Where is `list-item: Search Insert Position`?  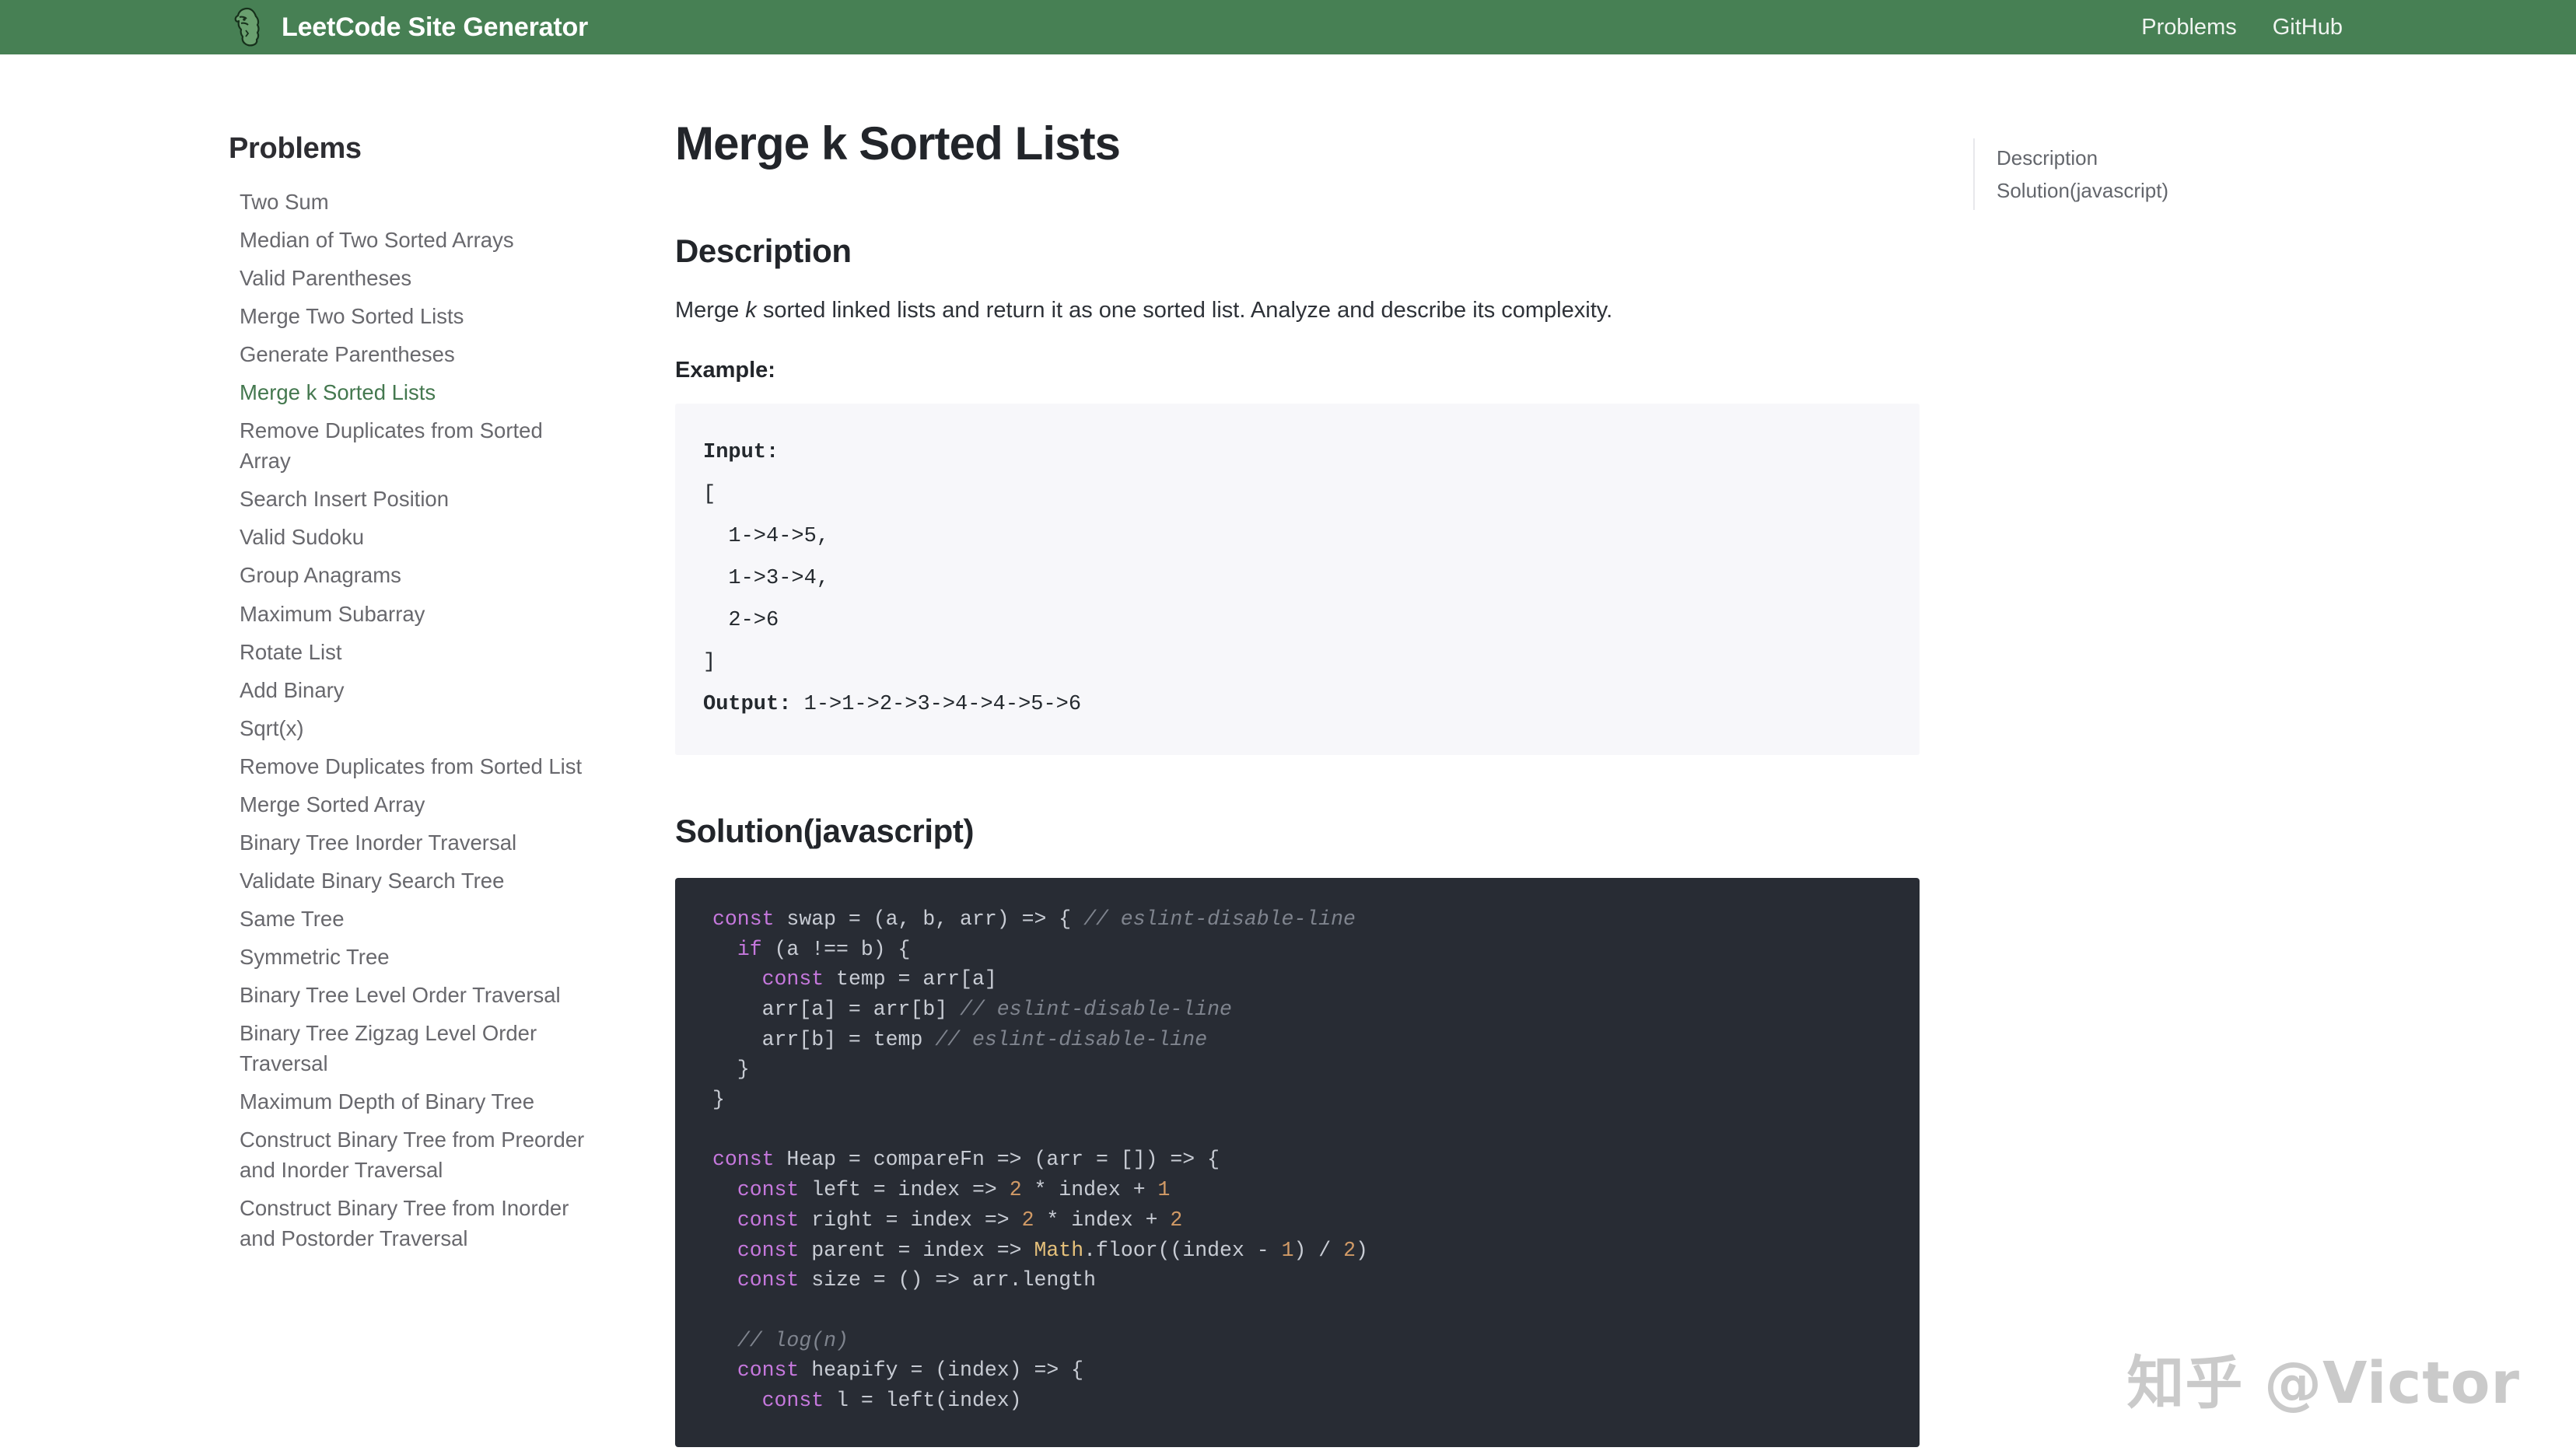
list-item: Search Insert Position is located at coordinates (409, 499).